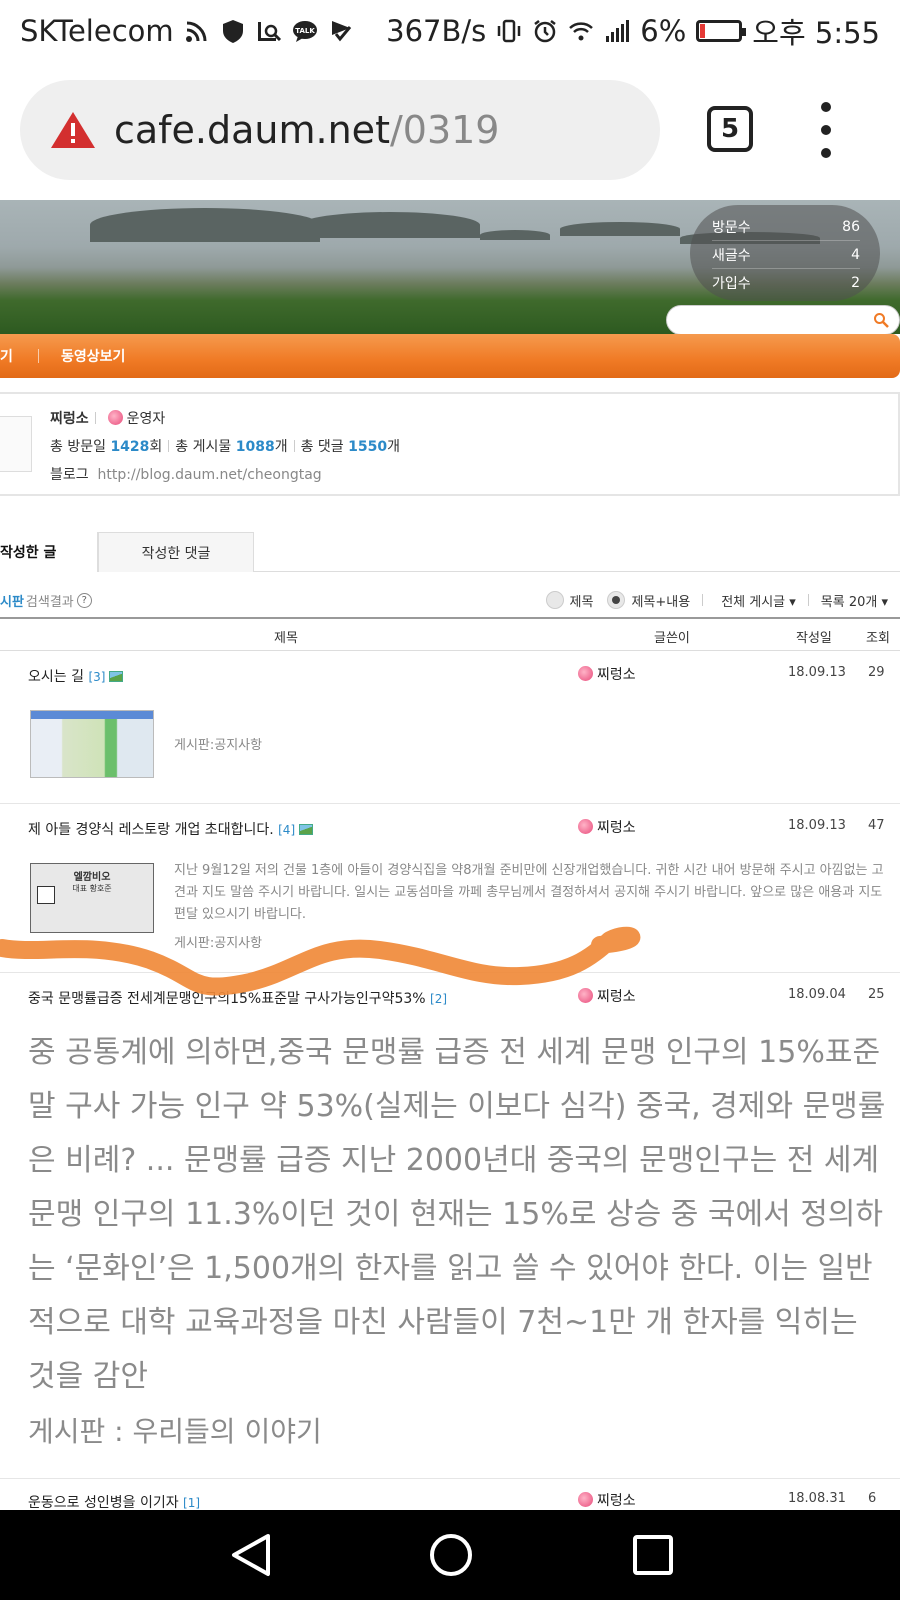  I want to click on comments-count: 1550, so click(368, 447).